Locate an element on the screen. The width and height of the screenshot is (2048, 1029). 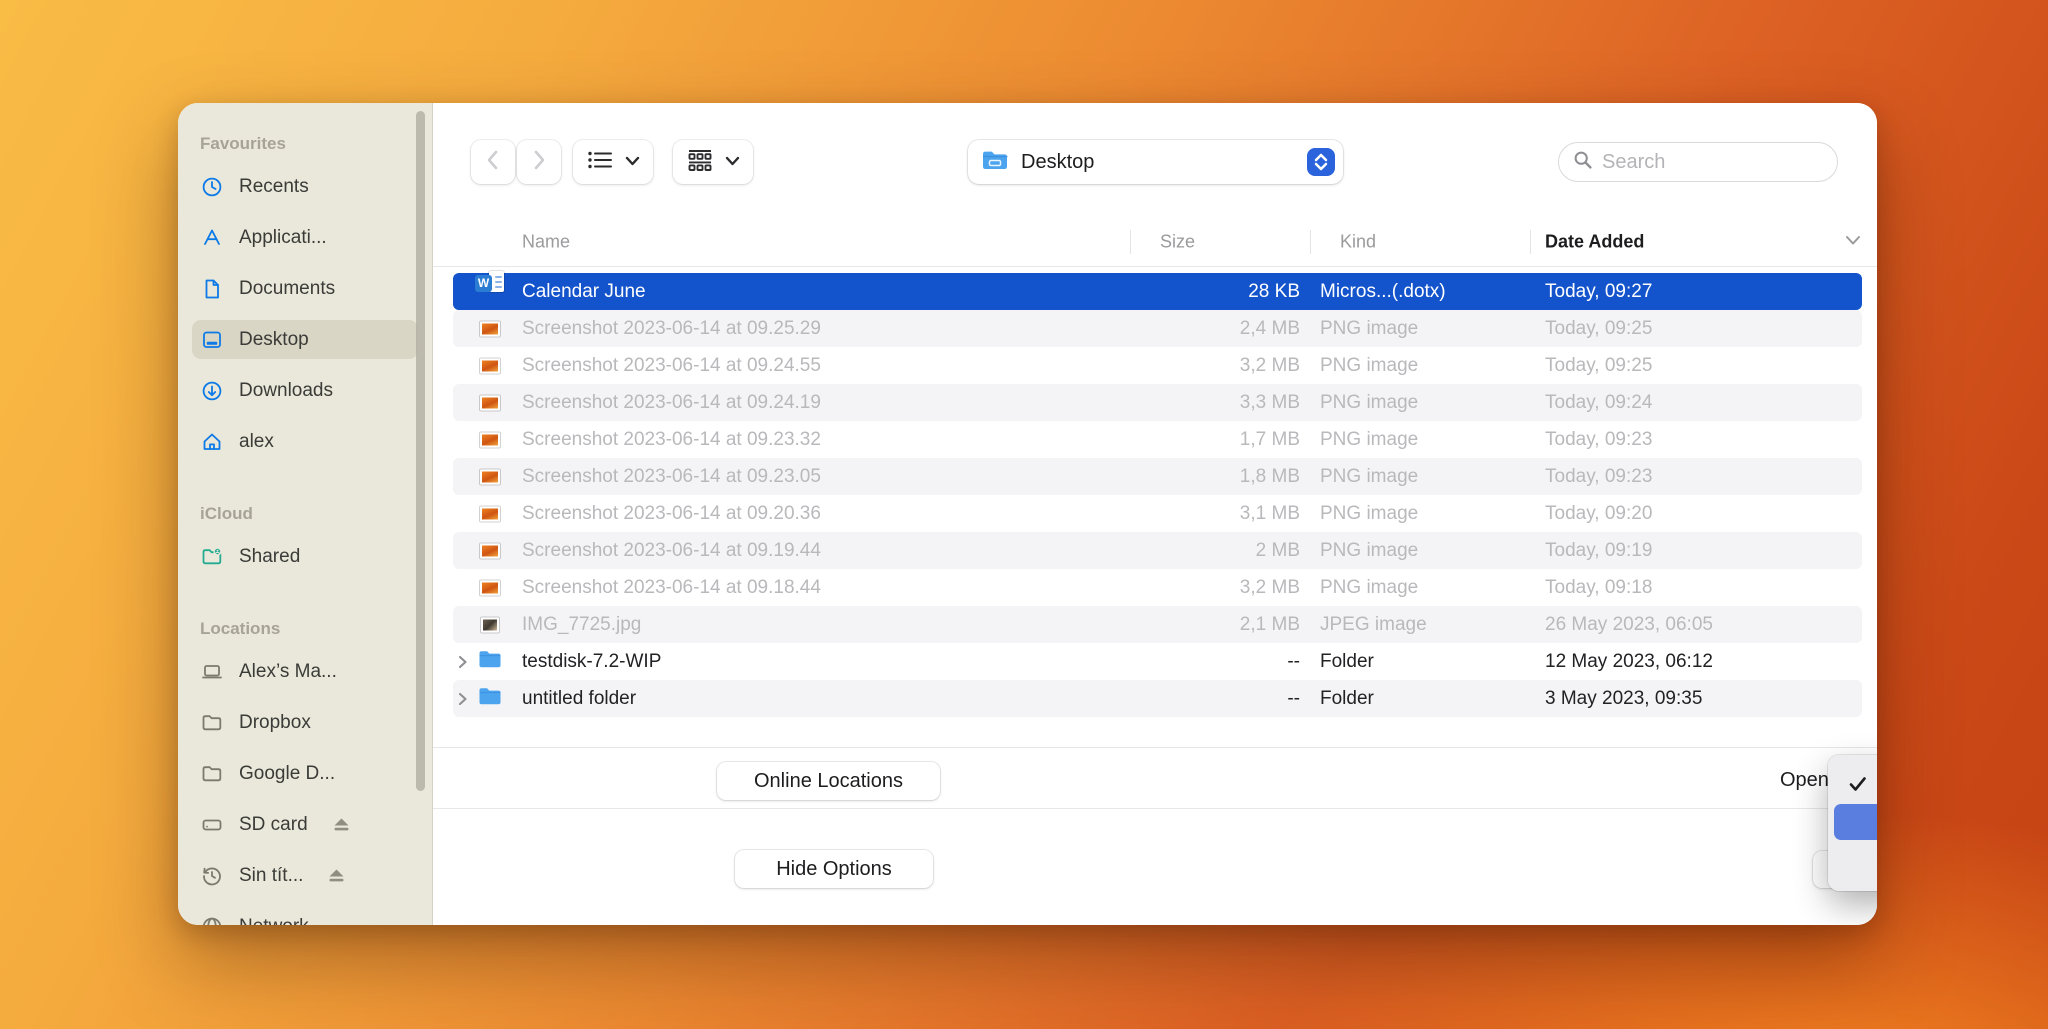
header-divider is located at coordinates (1155, 266).